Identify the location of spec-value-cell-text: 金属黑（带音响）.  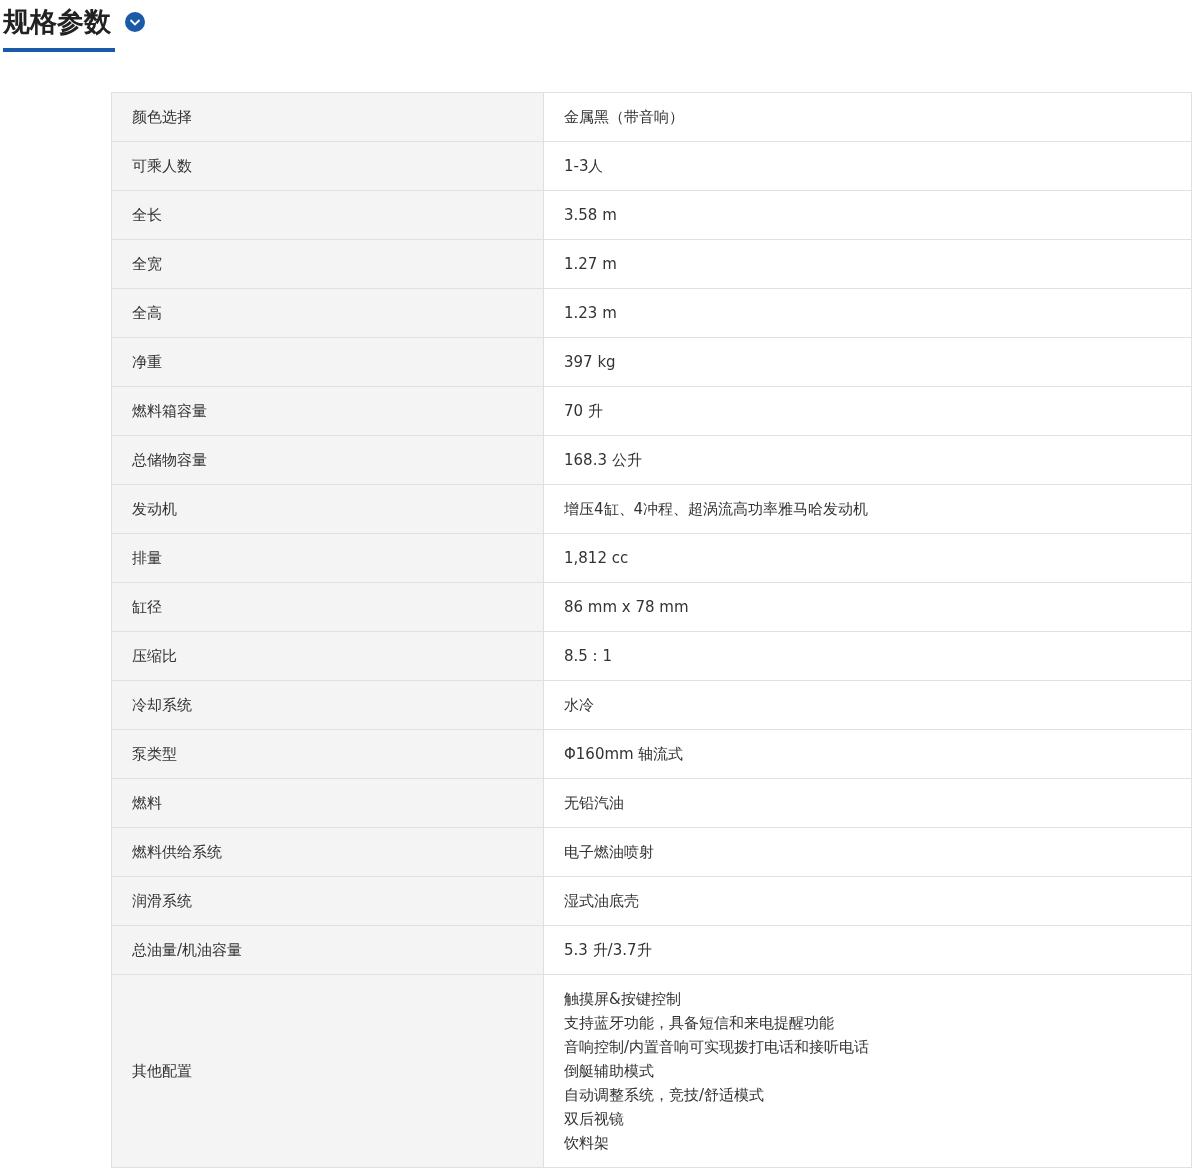
(624, 117).